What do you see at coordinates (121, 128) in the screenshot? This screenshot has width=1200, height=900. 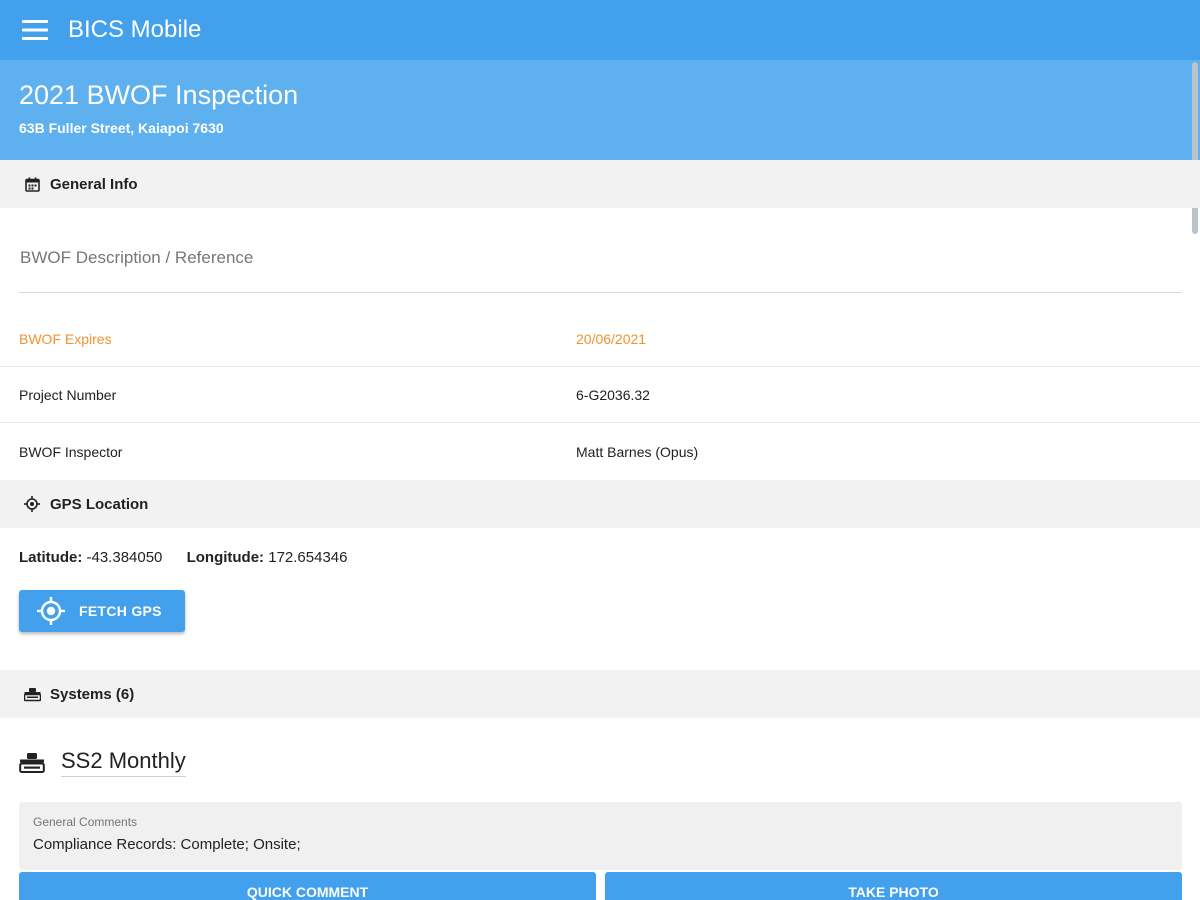 I see `inspection-address: 63B Fuller Street, Kaiapoi 7630` at bounding box center [121, 128].